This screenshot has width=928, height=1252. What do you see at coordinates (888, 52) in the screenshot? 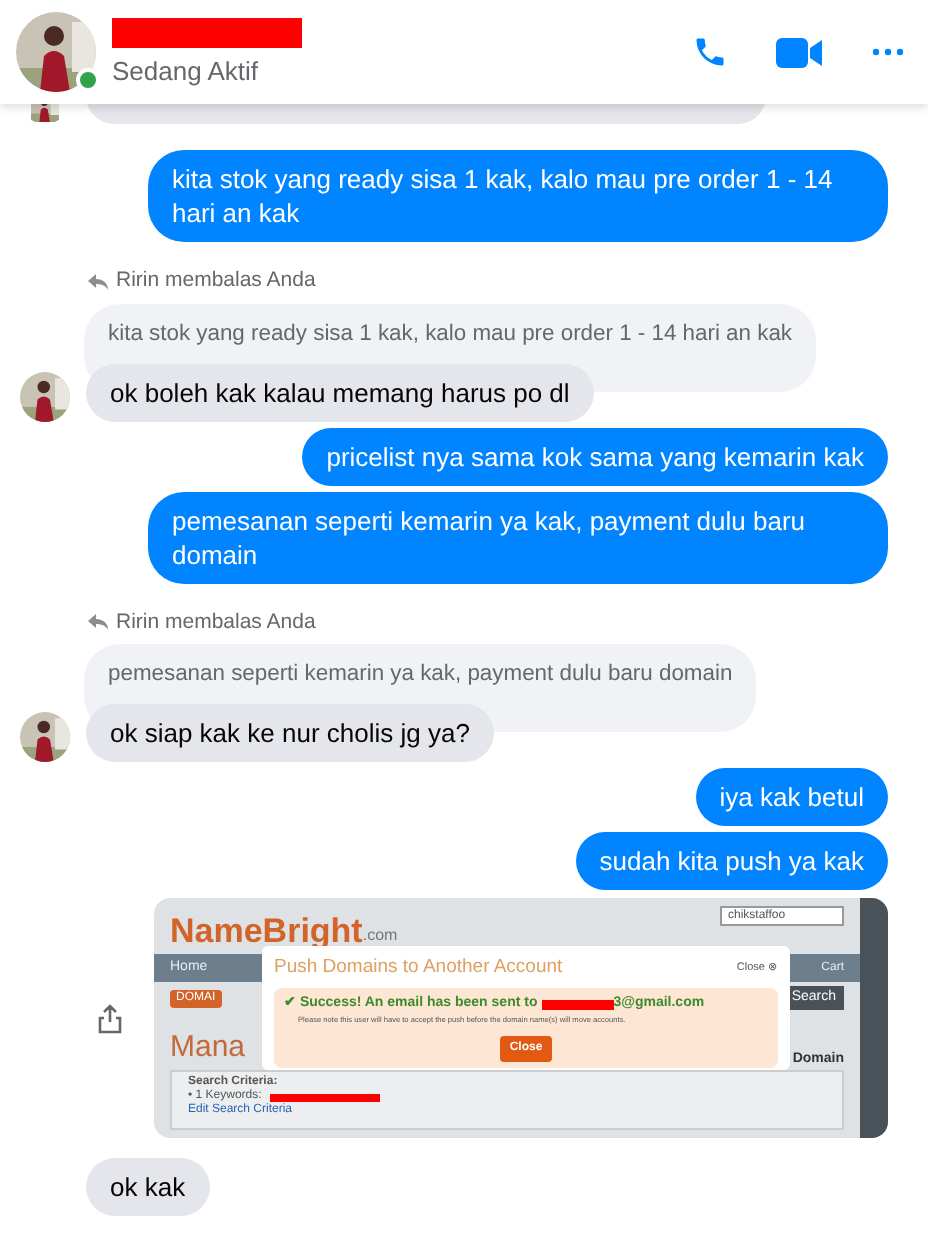
I see `more-icon` at bounding box center [888, 52].